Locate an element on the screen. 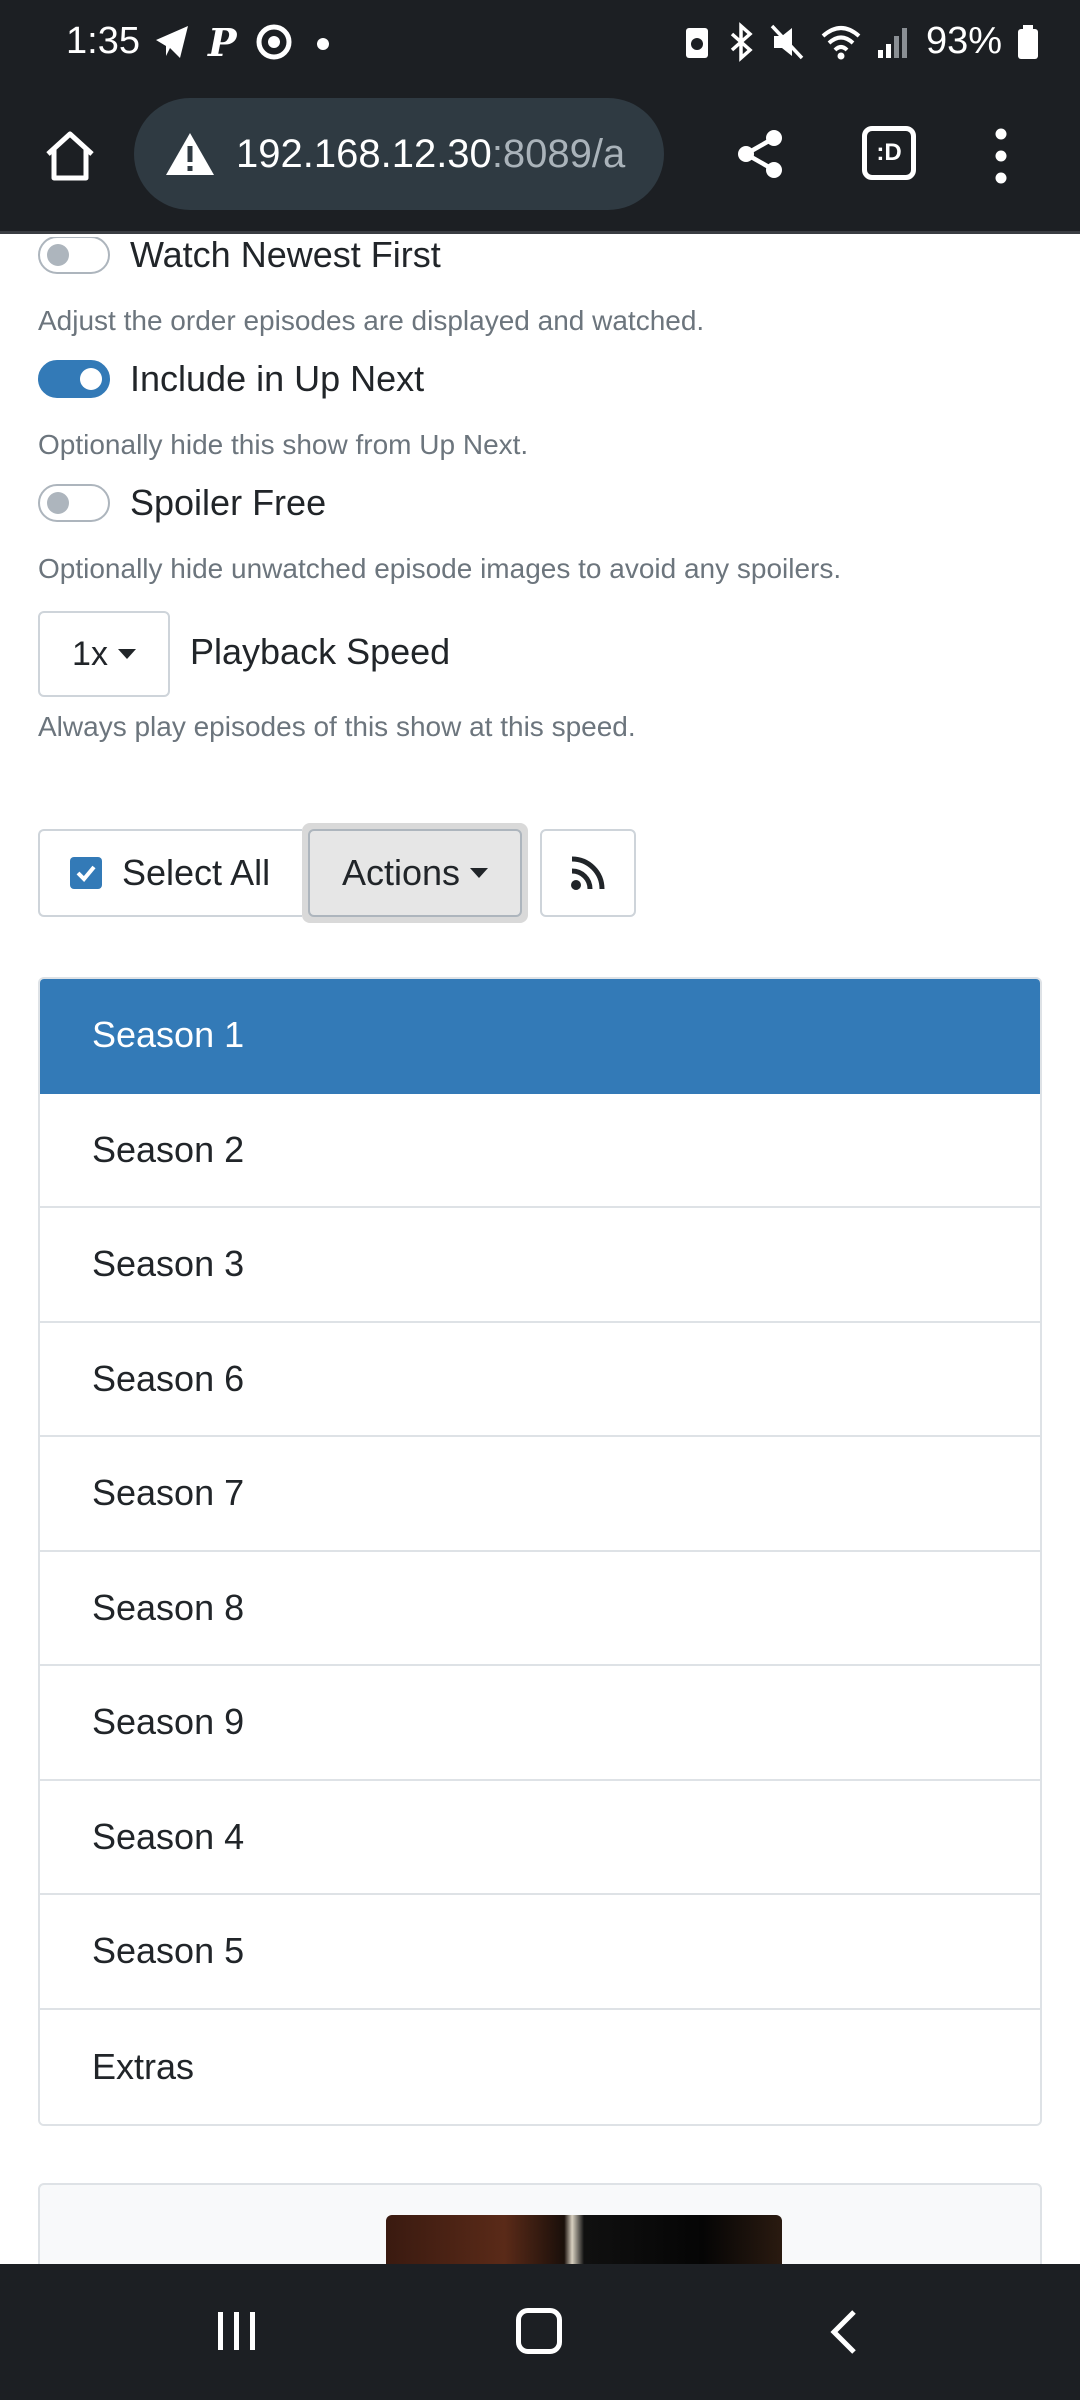 Image resolution: width=1080 pixels, height=2400 pixels. season-item: Season 8 is located at coordinates (540, 1608).